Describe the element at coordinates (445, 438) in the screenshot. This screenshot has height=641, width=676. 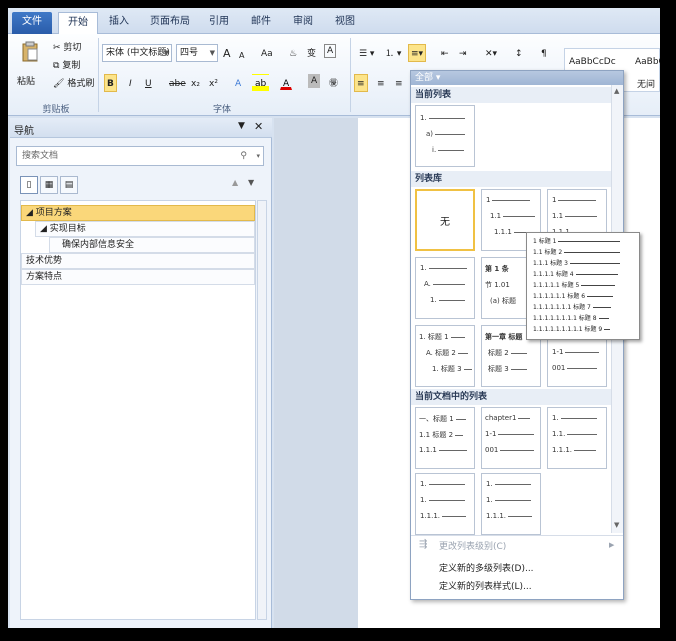
I see `list-thumbnail: 一、标题 1 1.1 标题 2 1.1.1` at that location.